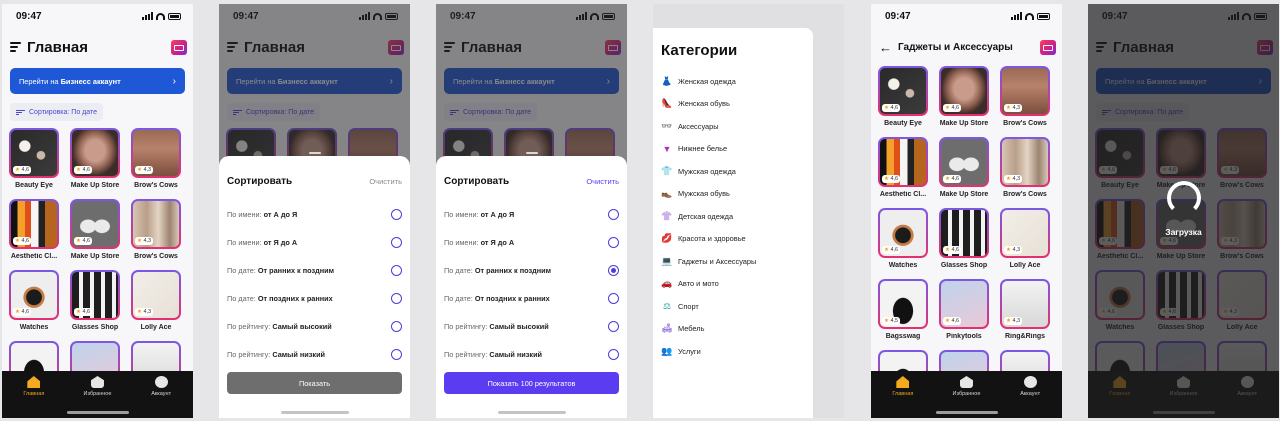 This screenshot has height=421, width=1280. Describe the element at coordinates (58, 47) in the screenshot. I see `page-title: Главная` at that location.